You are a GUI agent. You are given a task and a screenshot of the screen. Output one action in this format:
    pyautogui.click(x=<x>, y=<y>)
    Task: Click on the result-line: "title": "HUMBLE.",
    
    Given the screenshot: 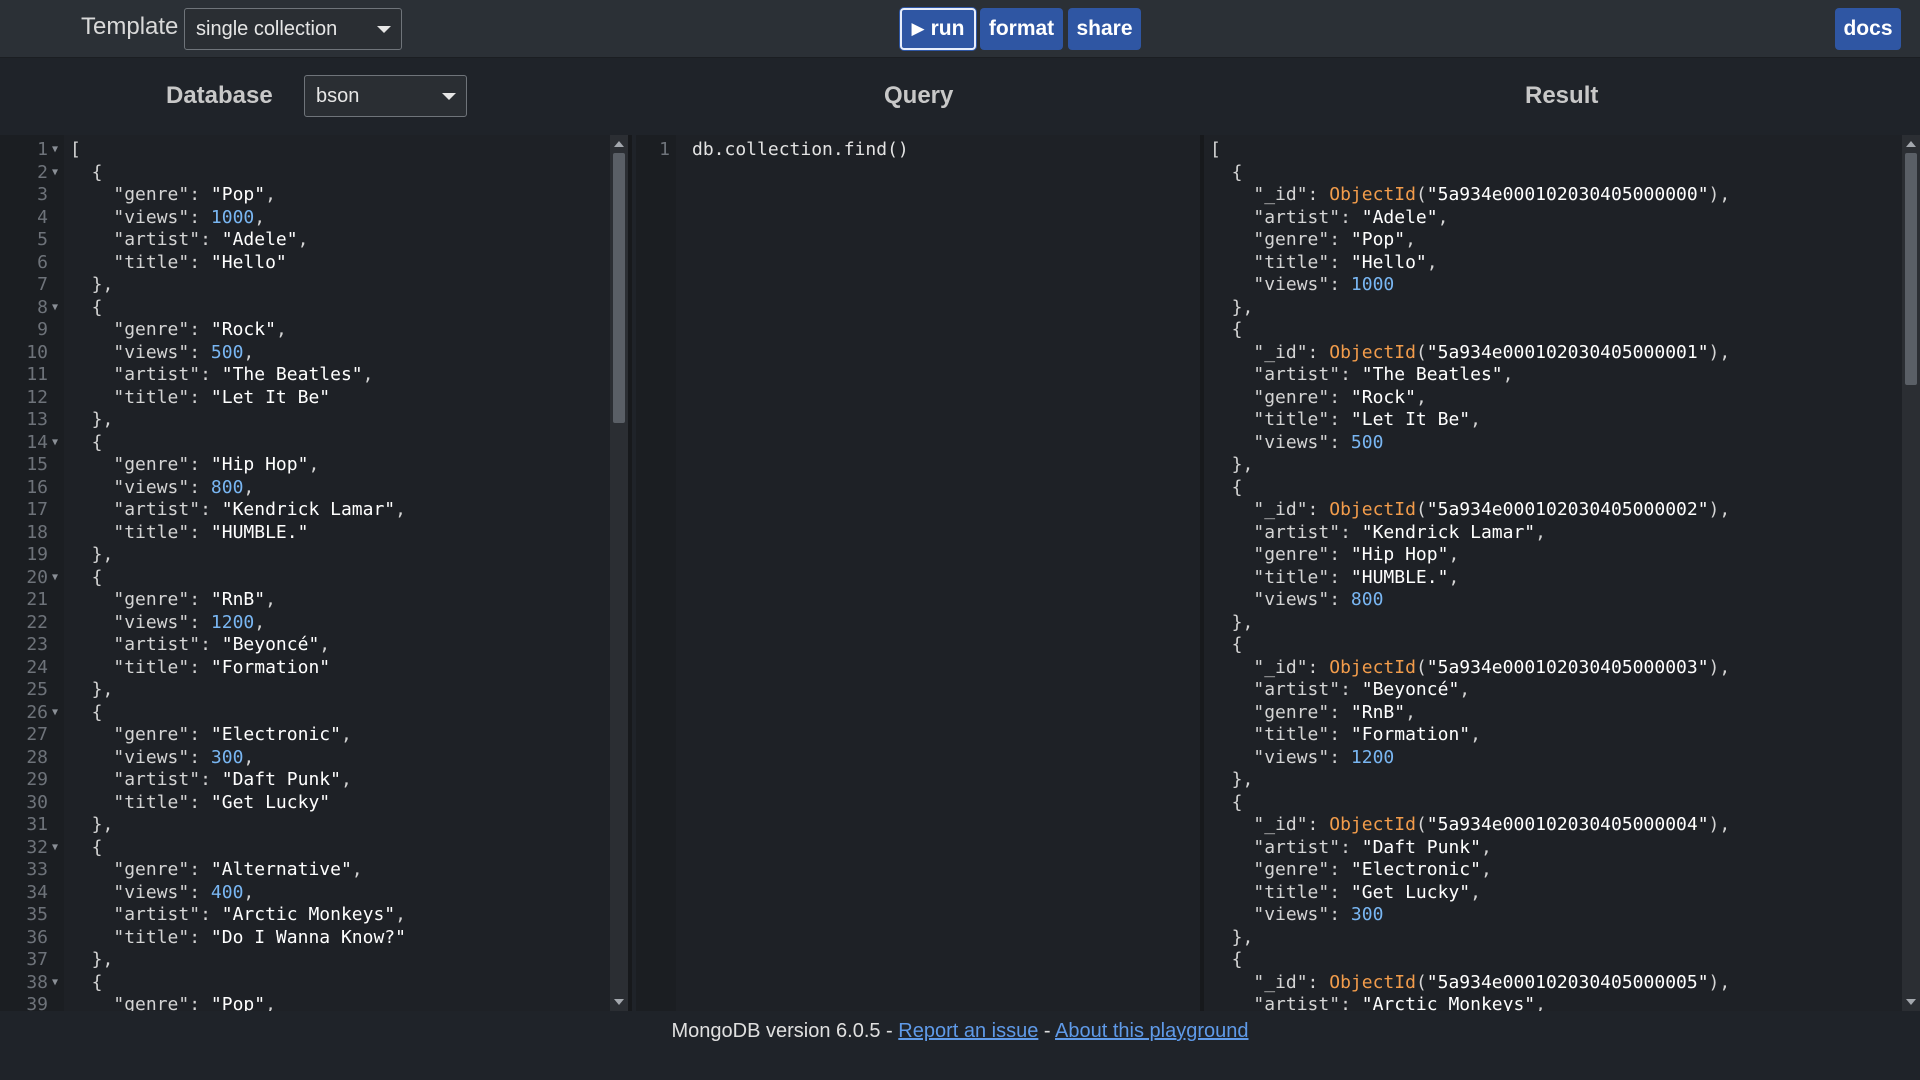 What is the action you would take?
    pyautogui.click(x=1356, y=577)
    